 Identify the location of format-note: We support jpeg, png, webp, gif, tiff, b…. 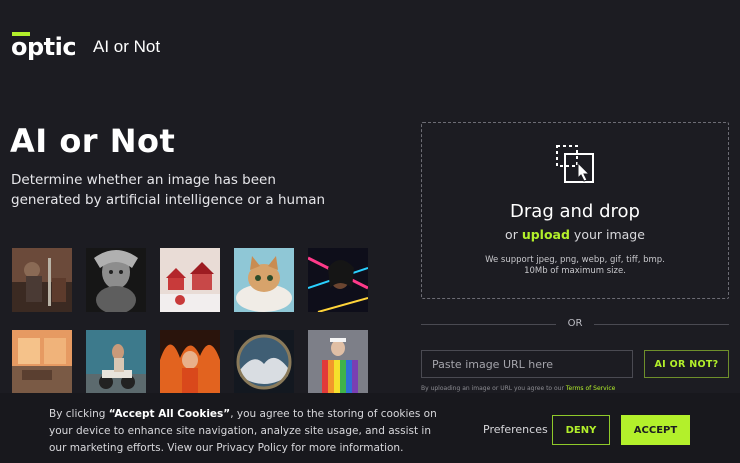
(575, 266).